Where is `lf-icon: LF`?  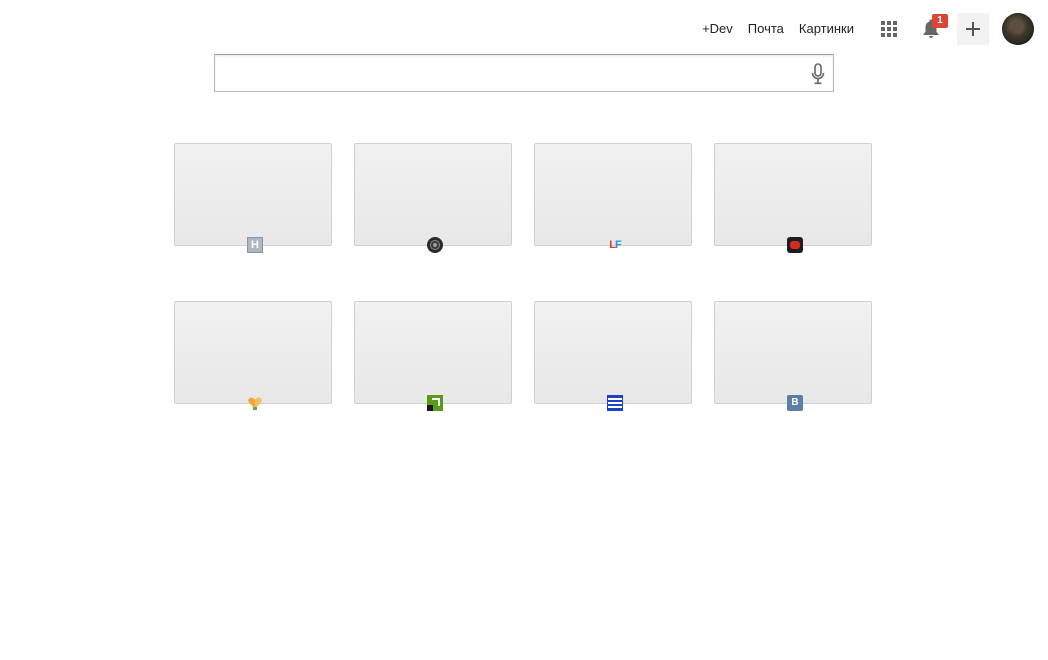 lf-icon: LF is located at coordinates (615, 245).